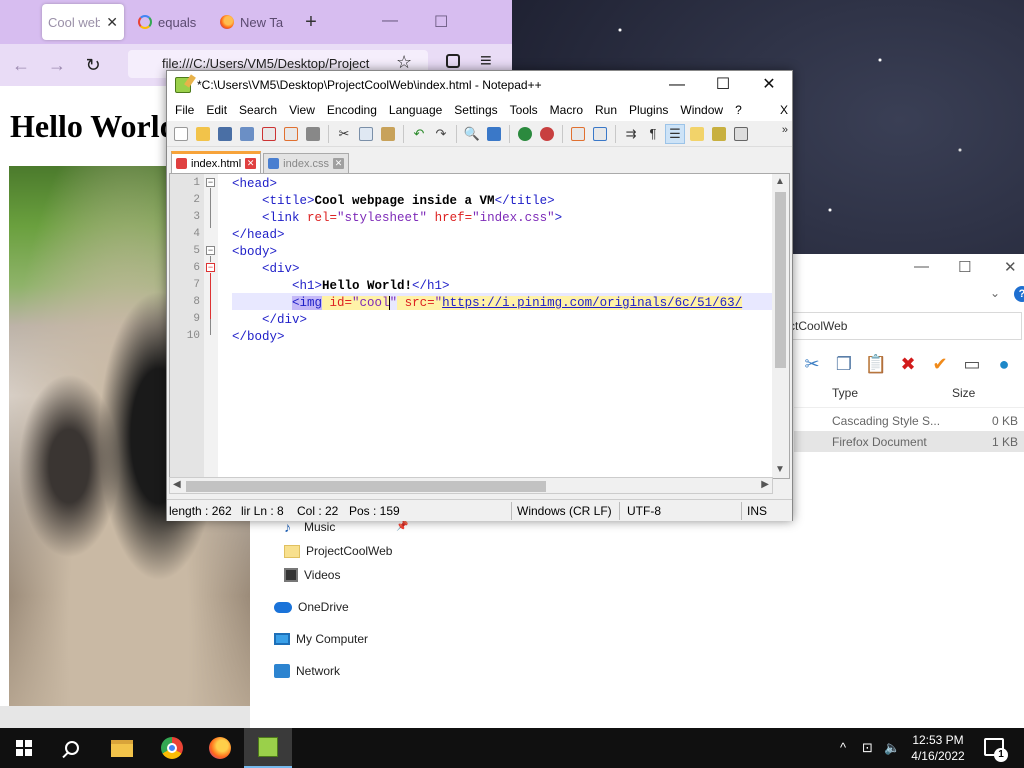  What do you see at coordinates (352, 110) in the screenshot?
I see `menu-encoding: Encoding` at bounding box center [352, 110].